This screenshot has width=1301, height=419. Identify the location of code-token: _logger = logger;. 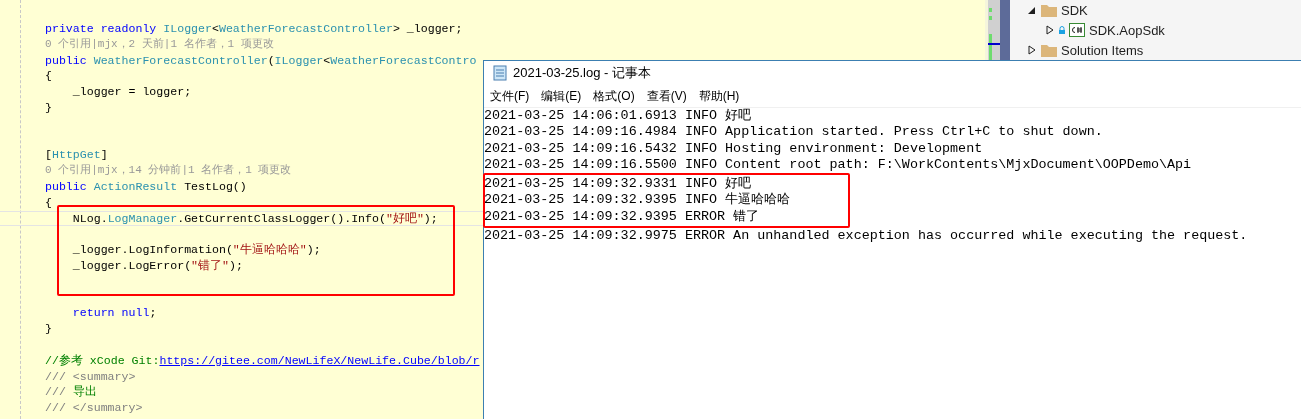
(131, 92).